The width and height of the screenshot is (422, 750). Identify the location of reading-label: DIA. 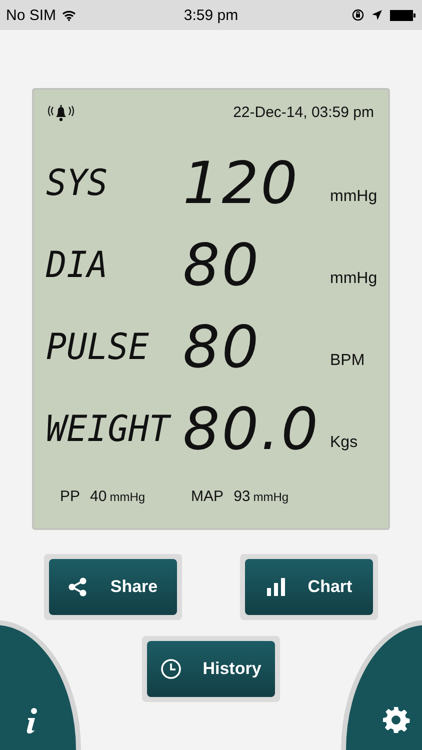
(77, 265).